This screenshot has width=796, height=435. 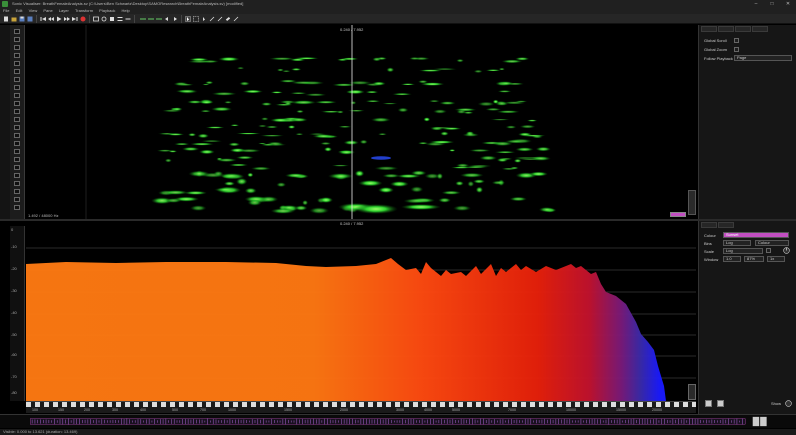 What do you see at coordinates (59, 19) in the screenshot?
I see `play-icon` at bounding box center [59, 19].